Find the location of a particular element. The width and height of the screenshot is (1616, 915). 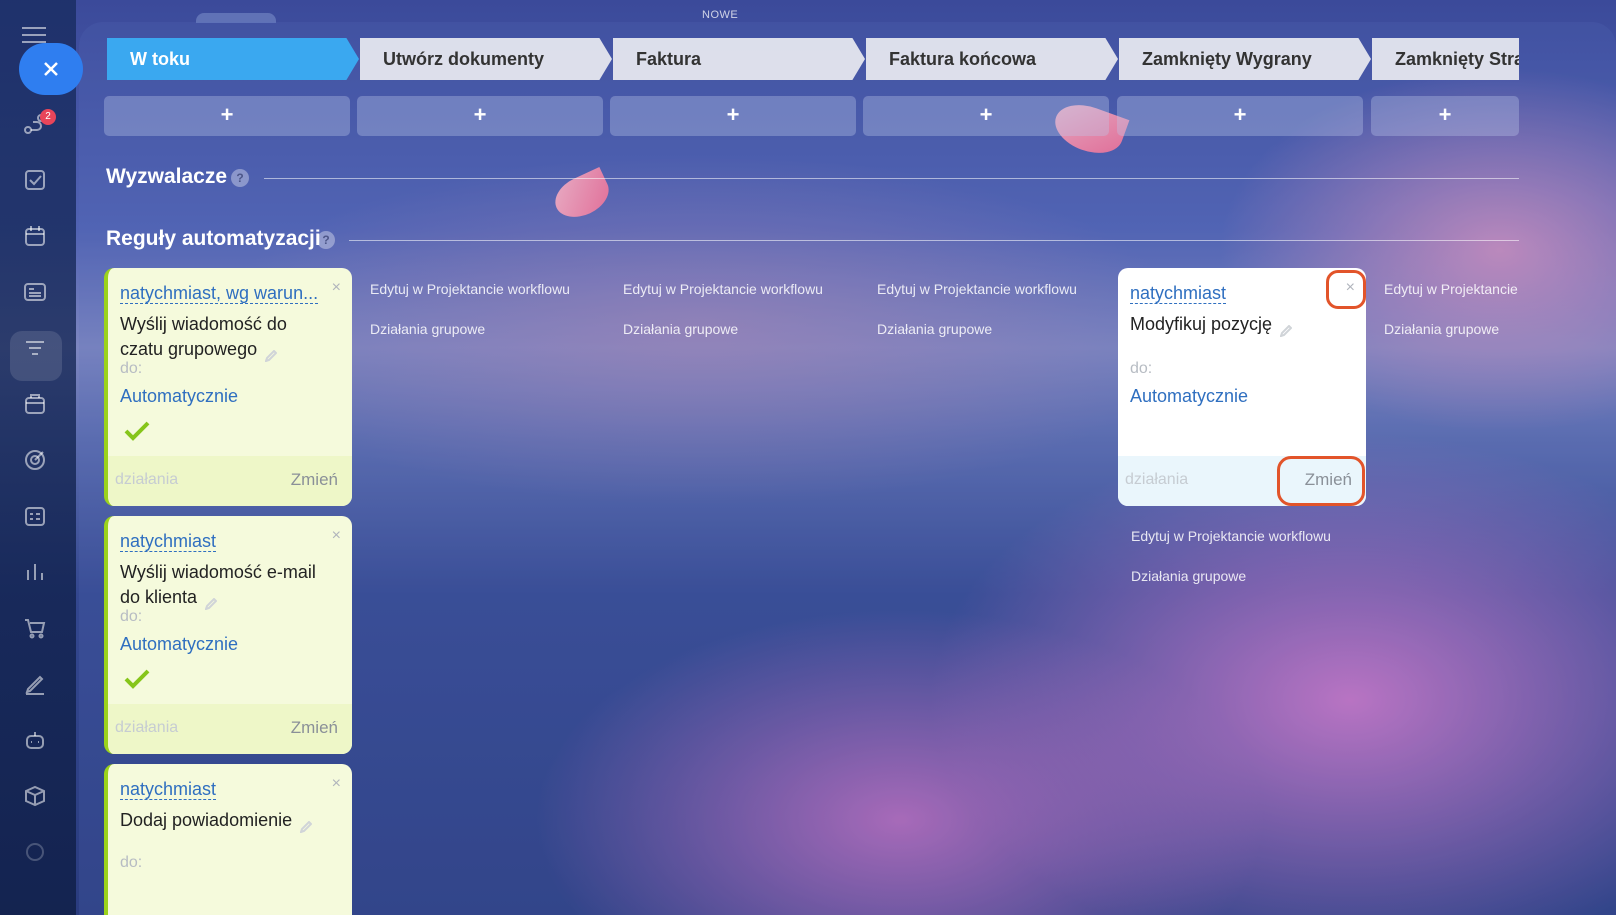

highlight-ring-close is located at coordinates (1346, 289).